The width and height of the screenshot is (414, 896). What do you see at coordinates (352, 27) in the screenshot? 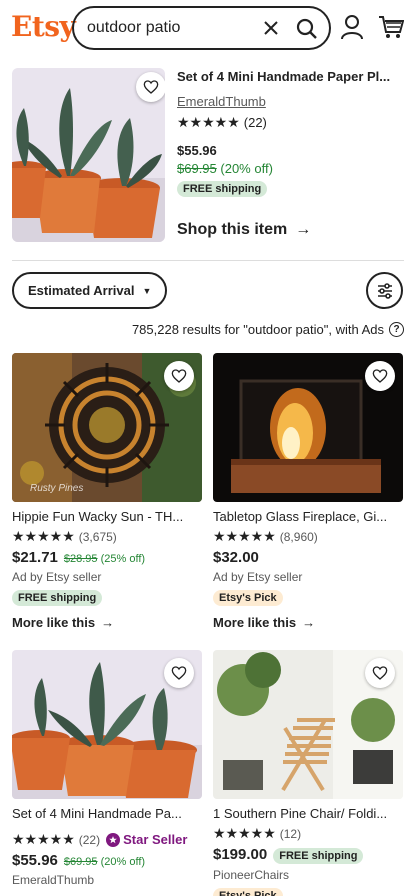
I see `user-icon` at bounding box center [352, 27].